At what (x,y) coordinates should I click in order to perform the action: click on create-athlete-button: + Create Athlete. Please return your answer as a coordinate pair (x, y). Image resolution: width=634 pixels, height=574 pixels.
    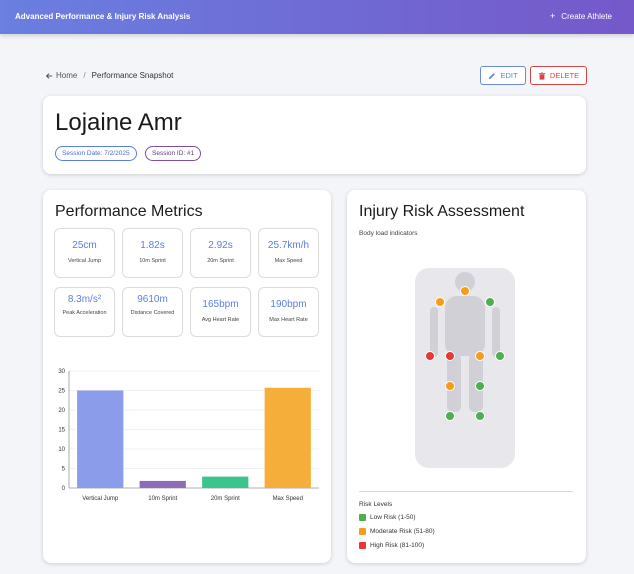
    Looking at the image, I should click on (581, 16).